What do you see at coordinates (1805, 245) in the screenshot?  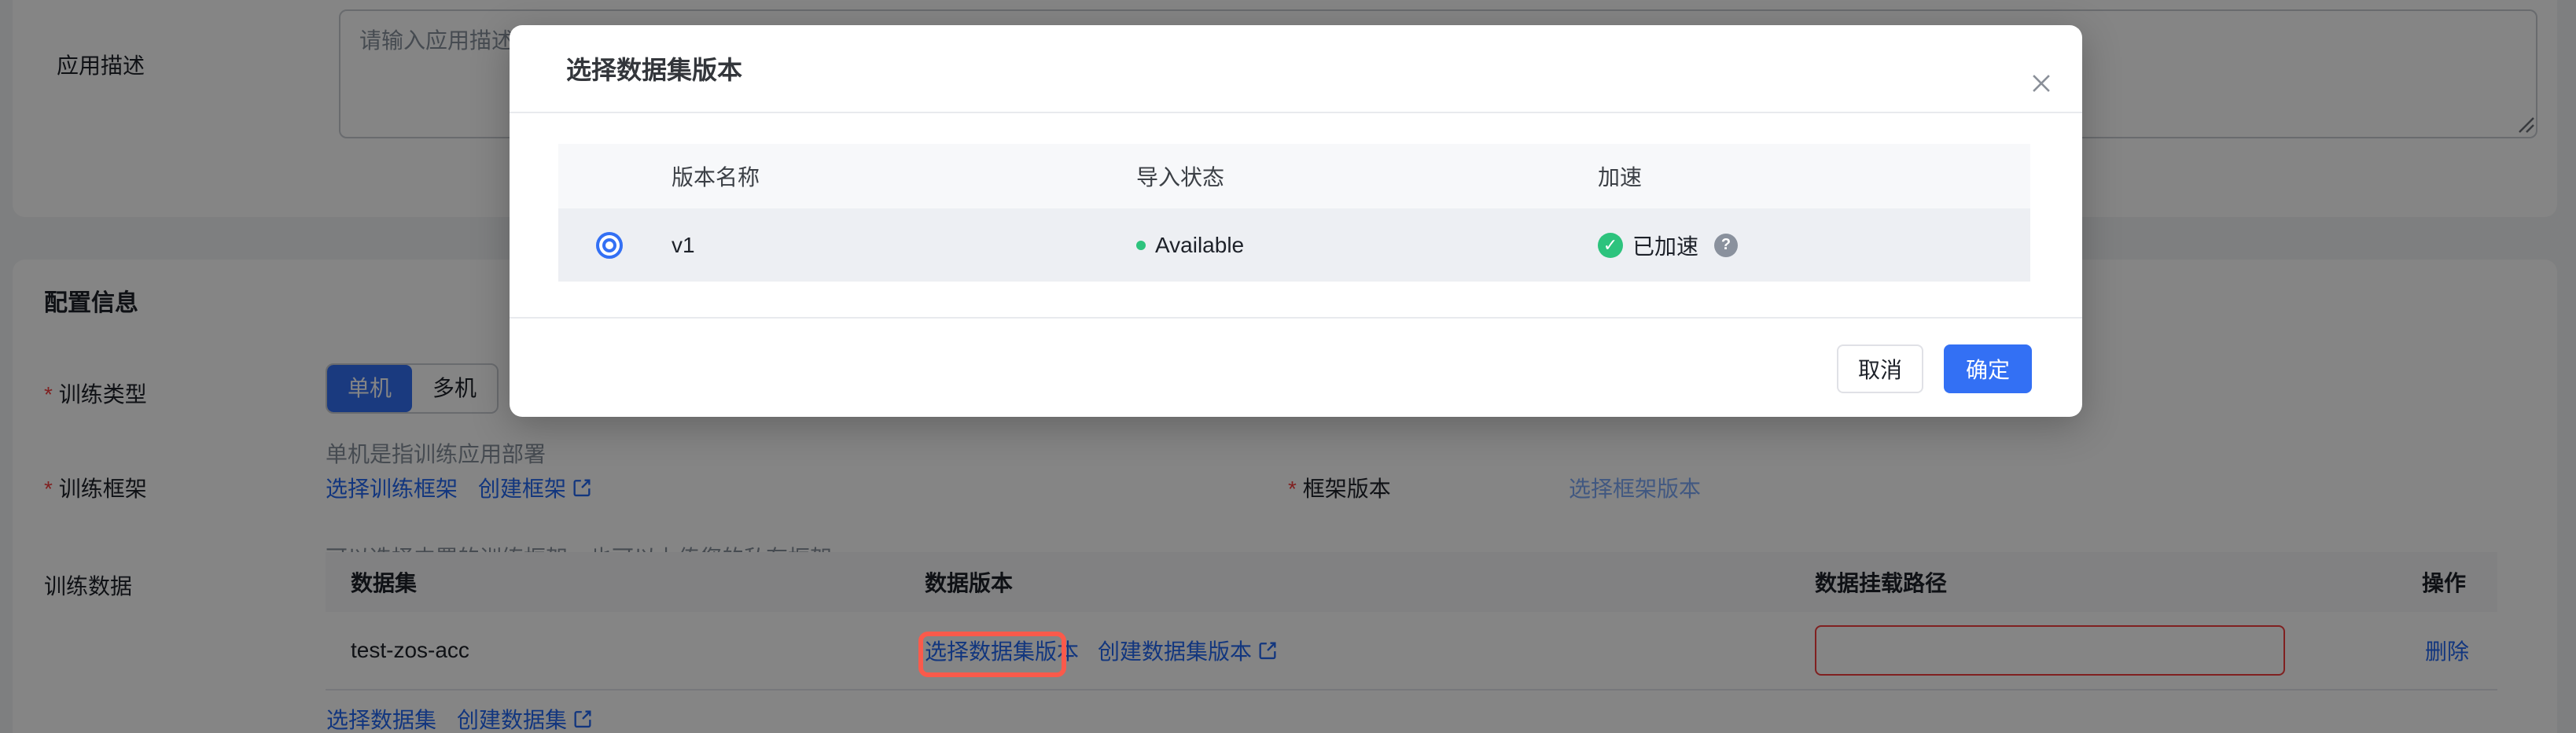 I see `acceleration-cell: ✓ 已加速 ?` at bounding box center [1805, 245].